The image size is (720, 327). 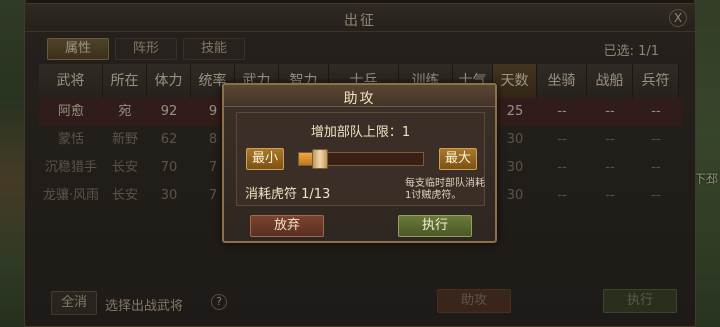 What do you see at coordinates (265, 159) in the screenshot?
I see `min-button: 最小` at bounding box center [265, 159].